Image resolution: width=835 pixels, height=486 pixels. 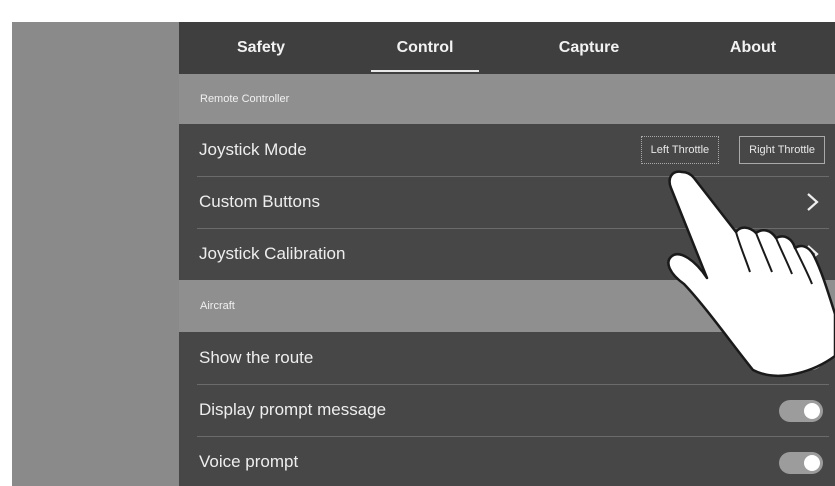 What do you see at coordinates (293, 409) in the screenshot?
I see `display-prompt-label: Display prompt message` at bounding box center [293, 409].